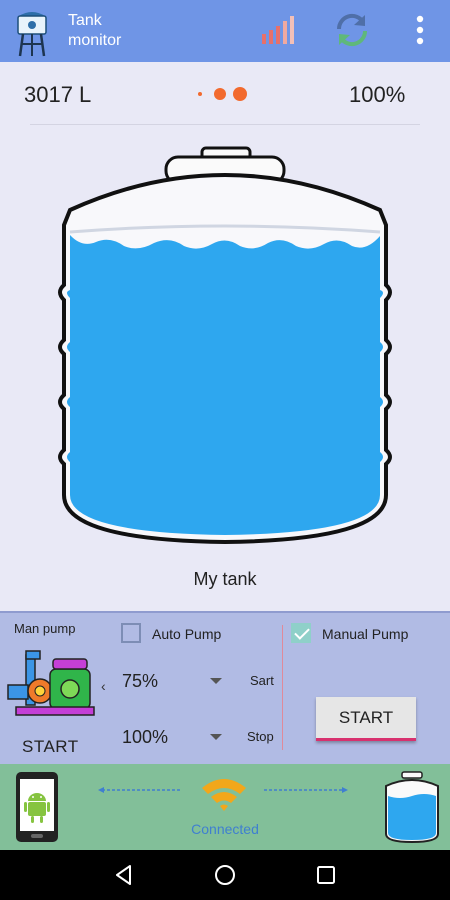 The image size is (450, 900). What do you see at coordinates (174, 737) in the screenshot?
I see `stop-level-select: 100%` at bounding box center [174, 737].